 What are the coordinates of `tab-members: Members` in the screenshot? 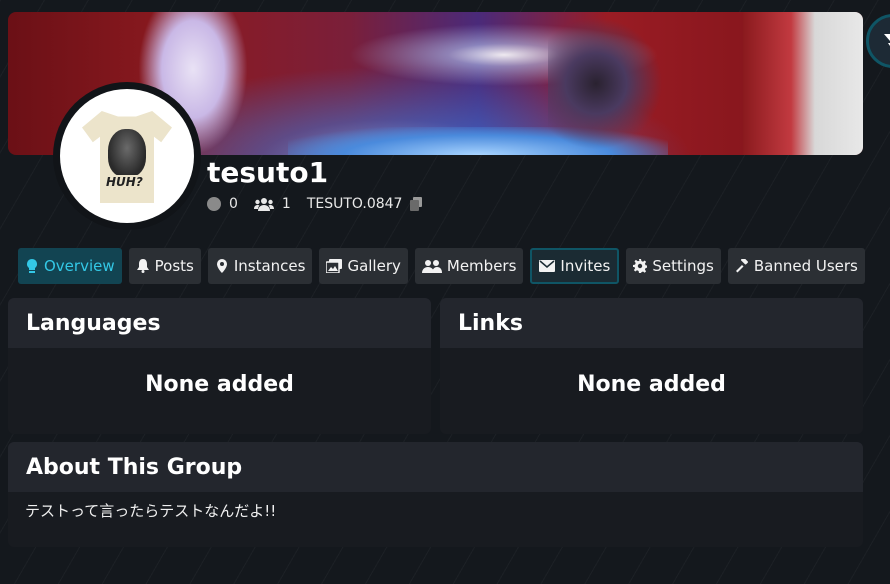 It's located at (469, 266).